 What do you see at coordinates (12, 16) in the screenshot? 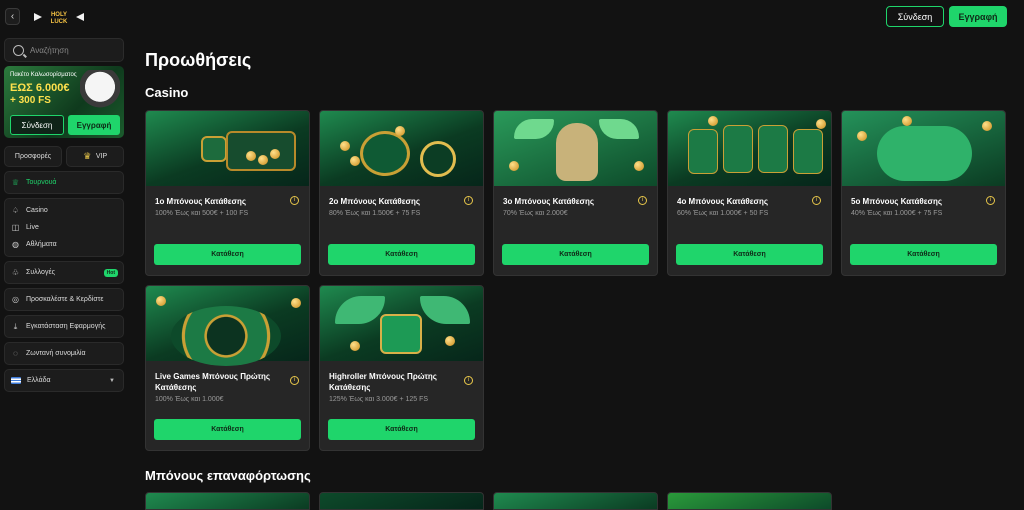
I see `chevron-left-icon: ‹` at bounding box center [12, 16].